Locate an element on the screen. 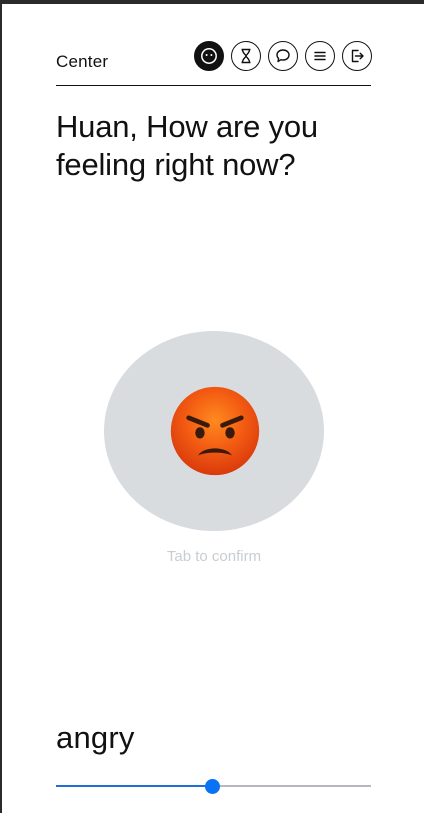  nav-mood-button is located at coordinates (209, 56).